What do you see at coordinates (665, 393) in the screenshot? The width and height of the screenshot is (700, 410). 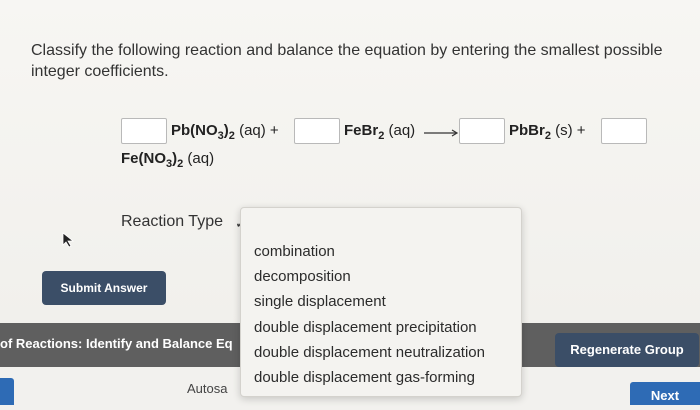 I see `next-button: Next` at bounding box center [665, 393].